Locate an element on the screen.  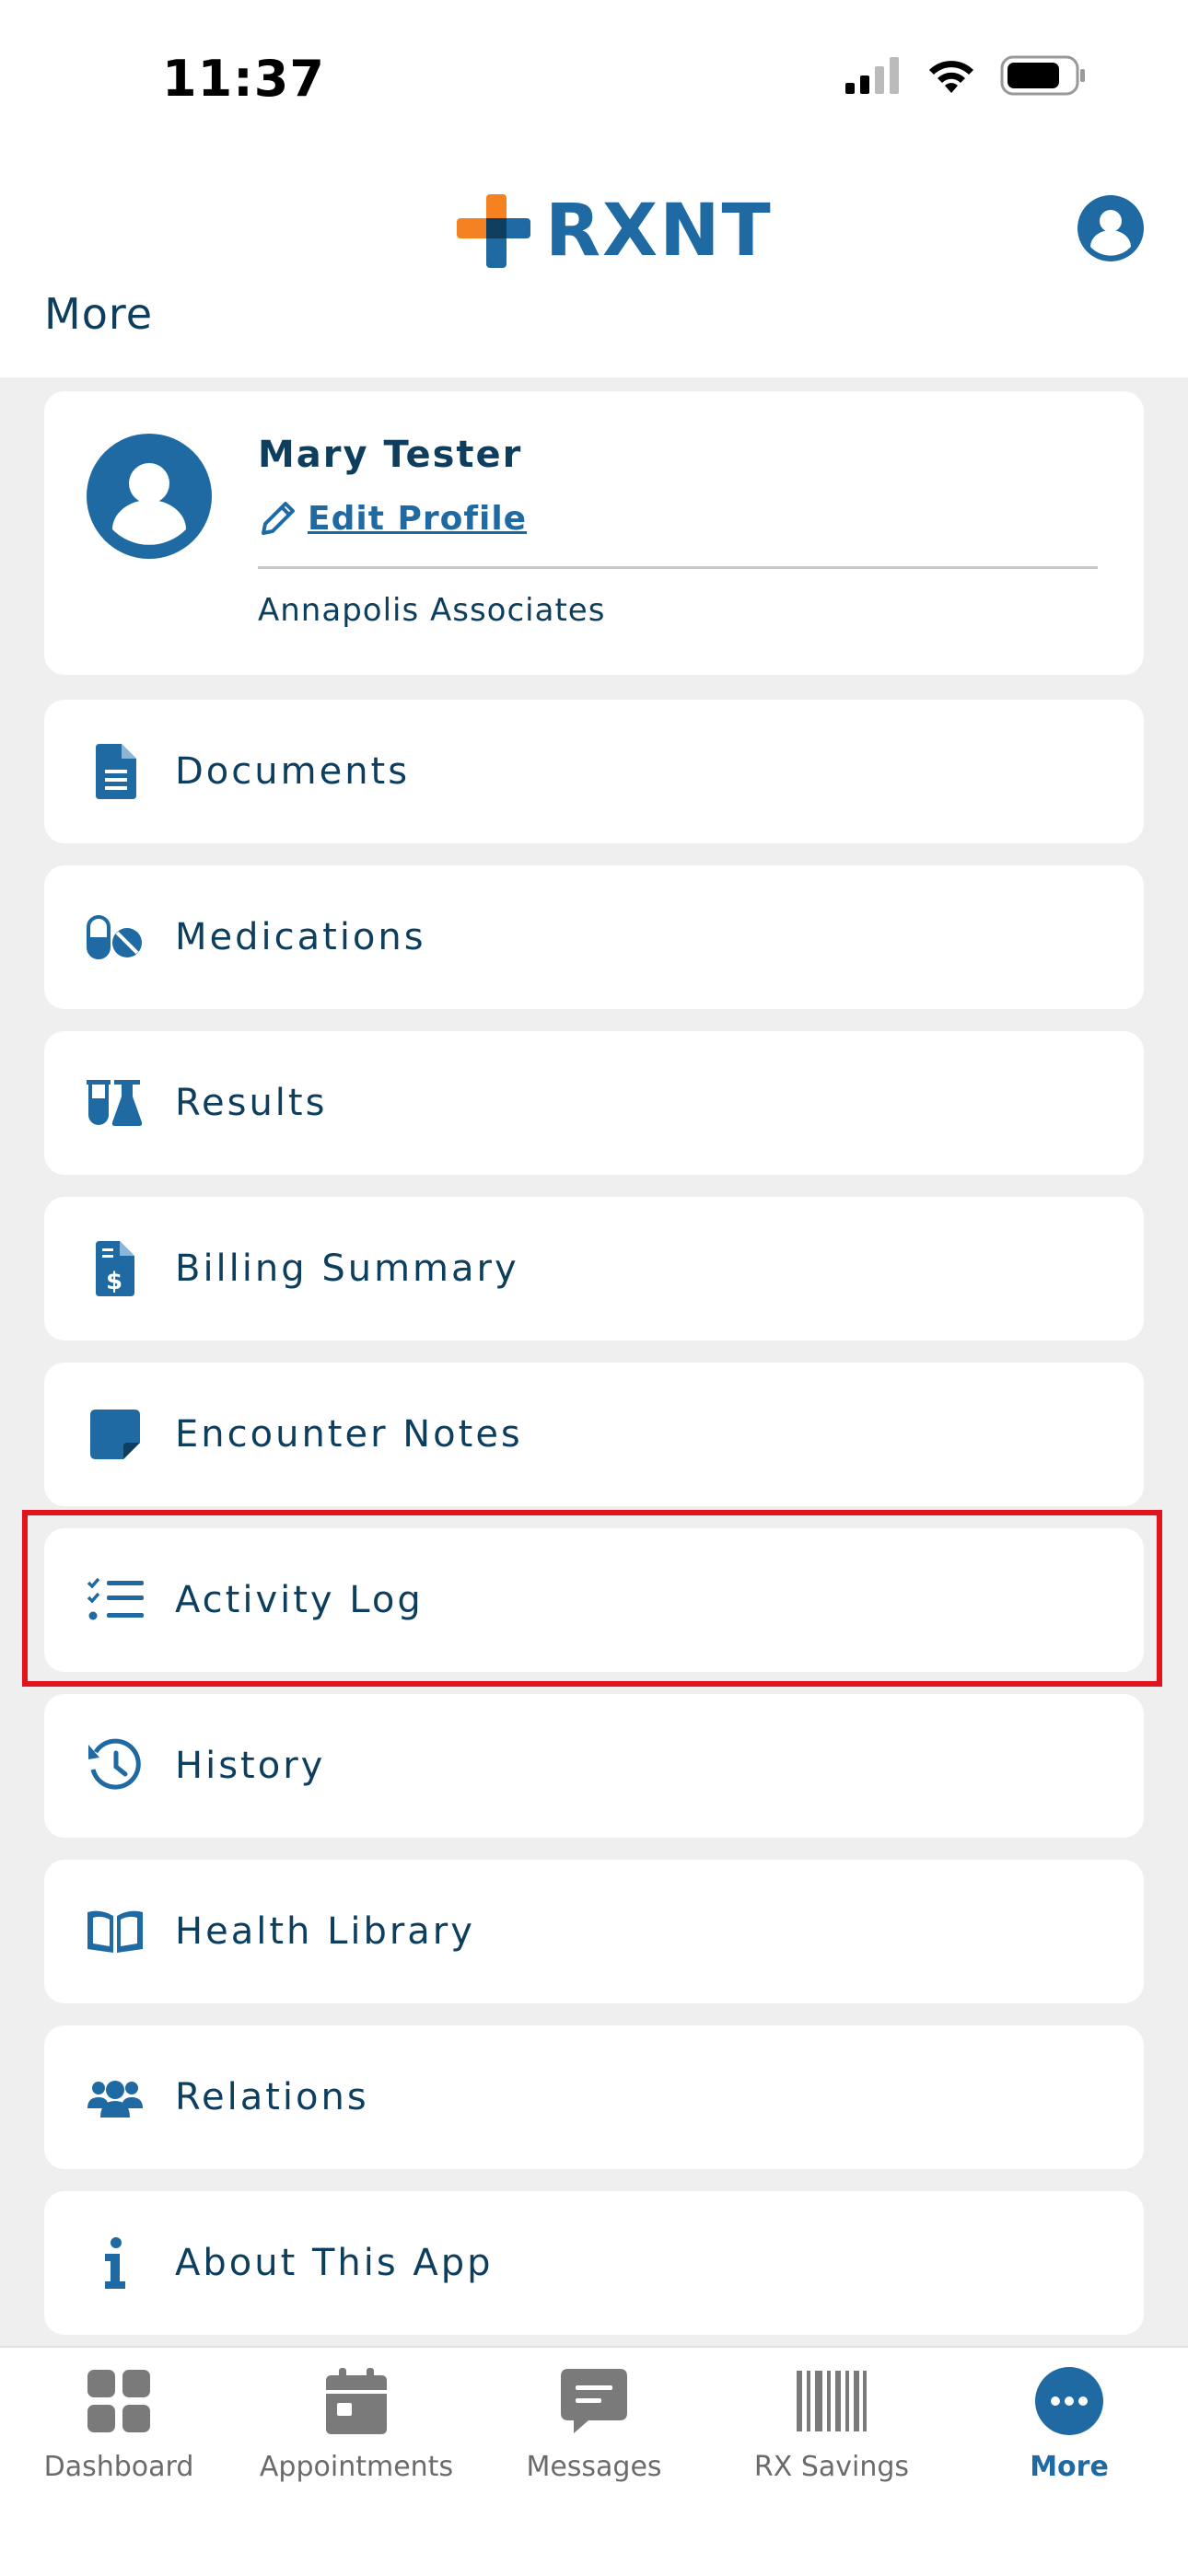
profile-avatar-button is located at coordinates (1111, 228).